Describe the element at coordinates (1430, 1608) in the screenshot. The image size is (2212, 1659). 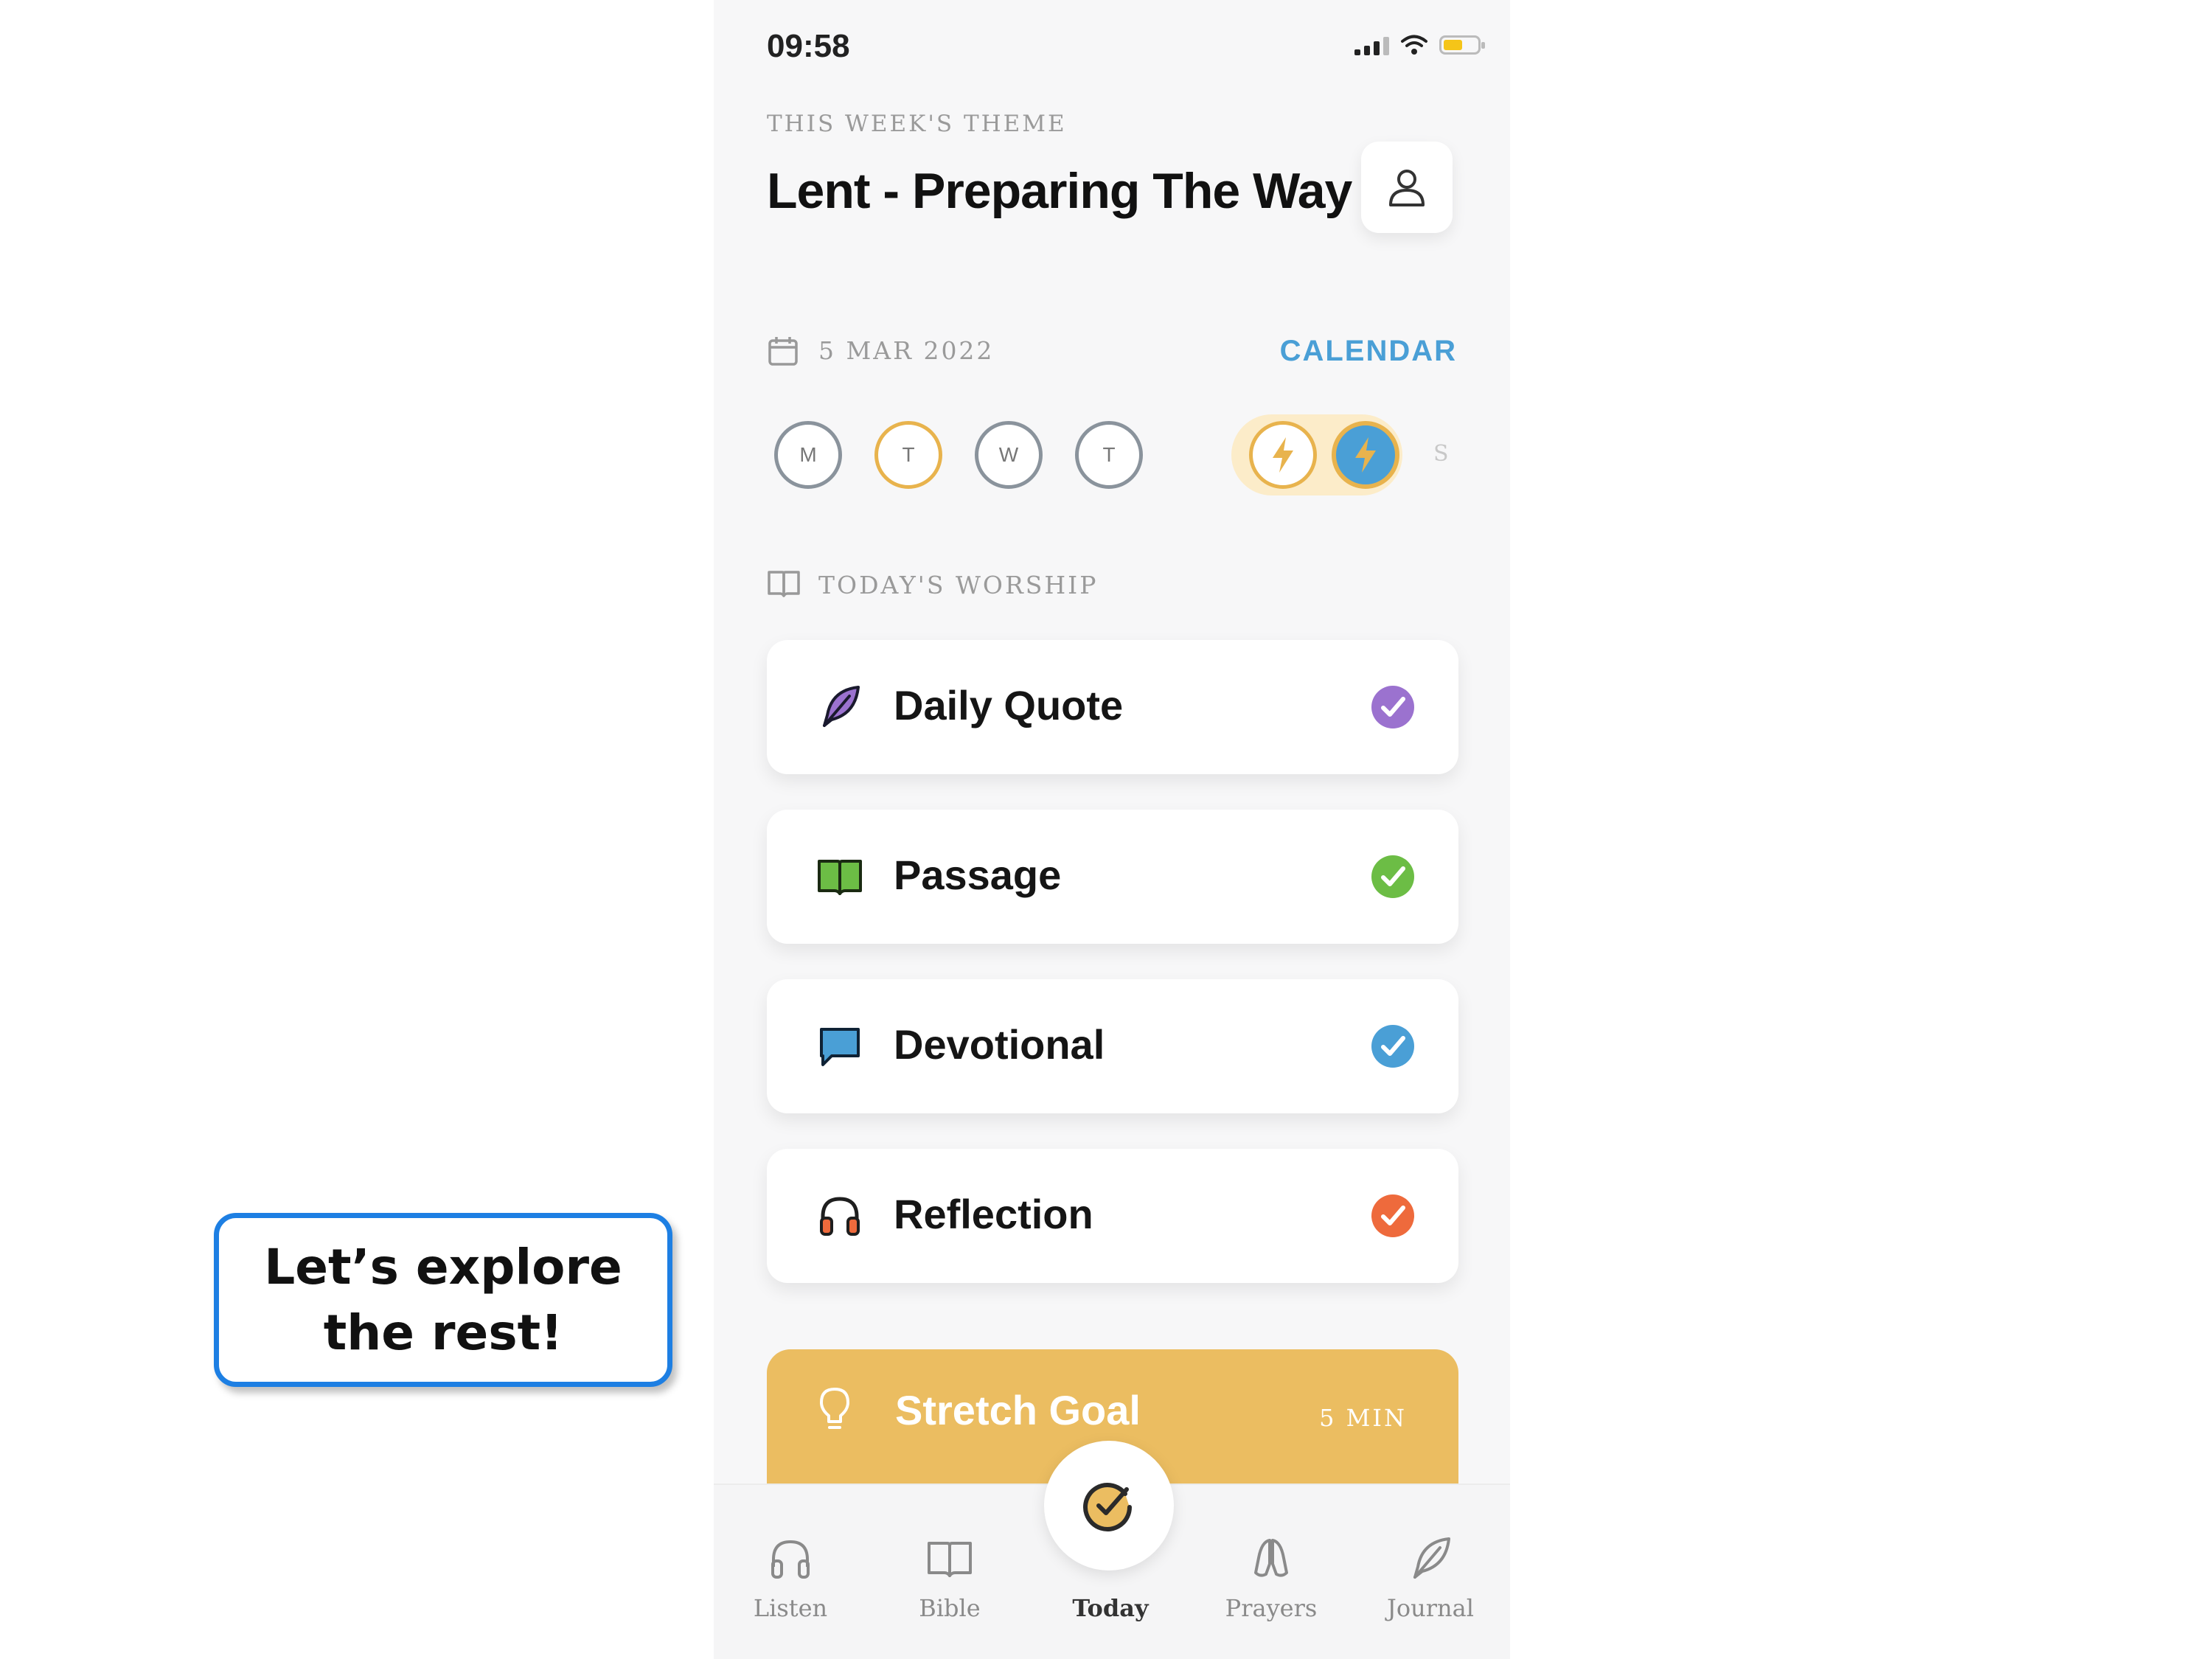
I see `tab-label: Journal` at that location.